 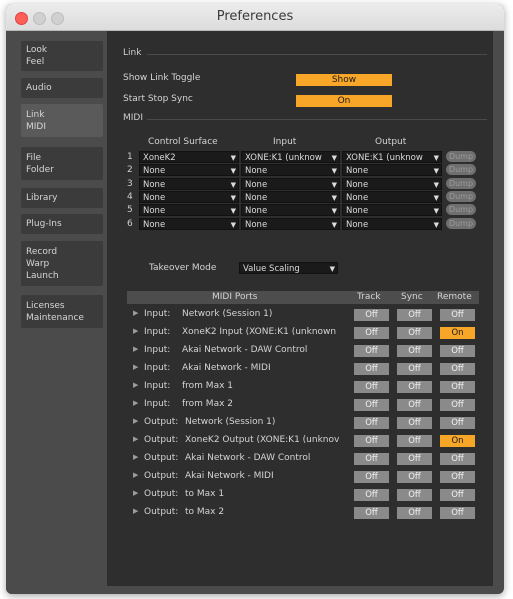 I want to click on takeover-mode-dropdown: Value Scaling ▼, so click(x=288, y=268).